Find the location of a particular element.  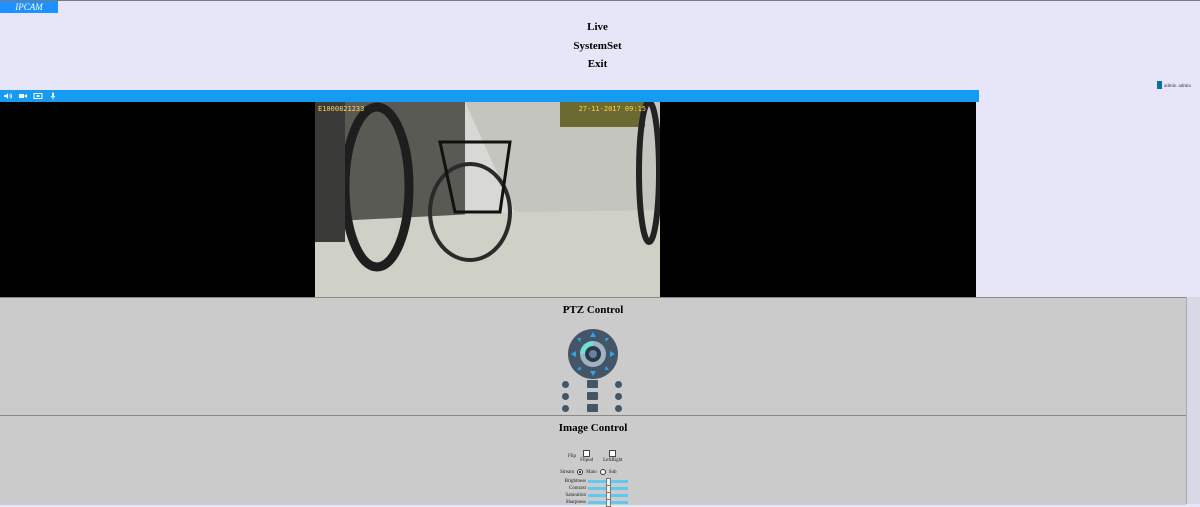

flipud-checkbox is located at coordinates (587, 453).